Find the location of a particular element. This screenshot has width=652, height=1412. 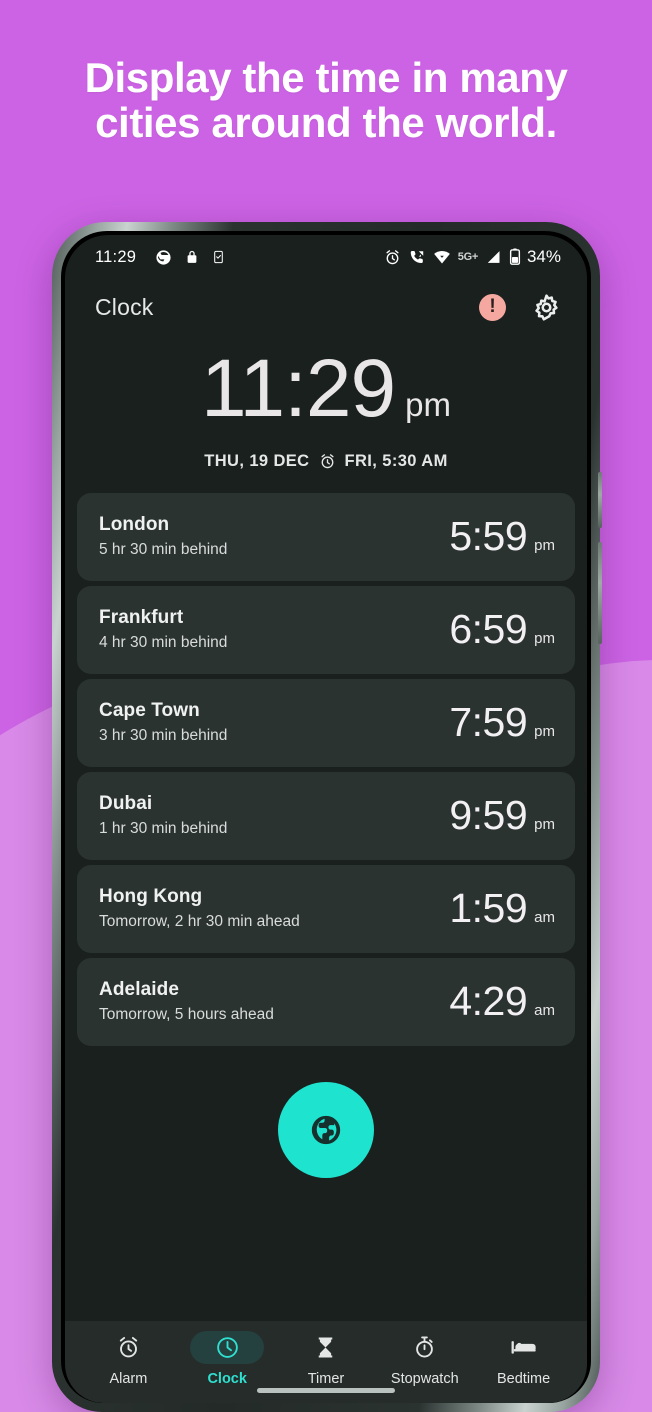

city-info: Frankfurt 4 hr 30 min behind is located at coordinates (163, 629).